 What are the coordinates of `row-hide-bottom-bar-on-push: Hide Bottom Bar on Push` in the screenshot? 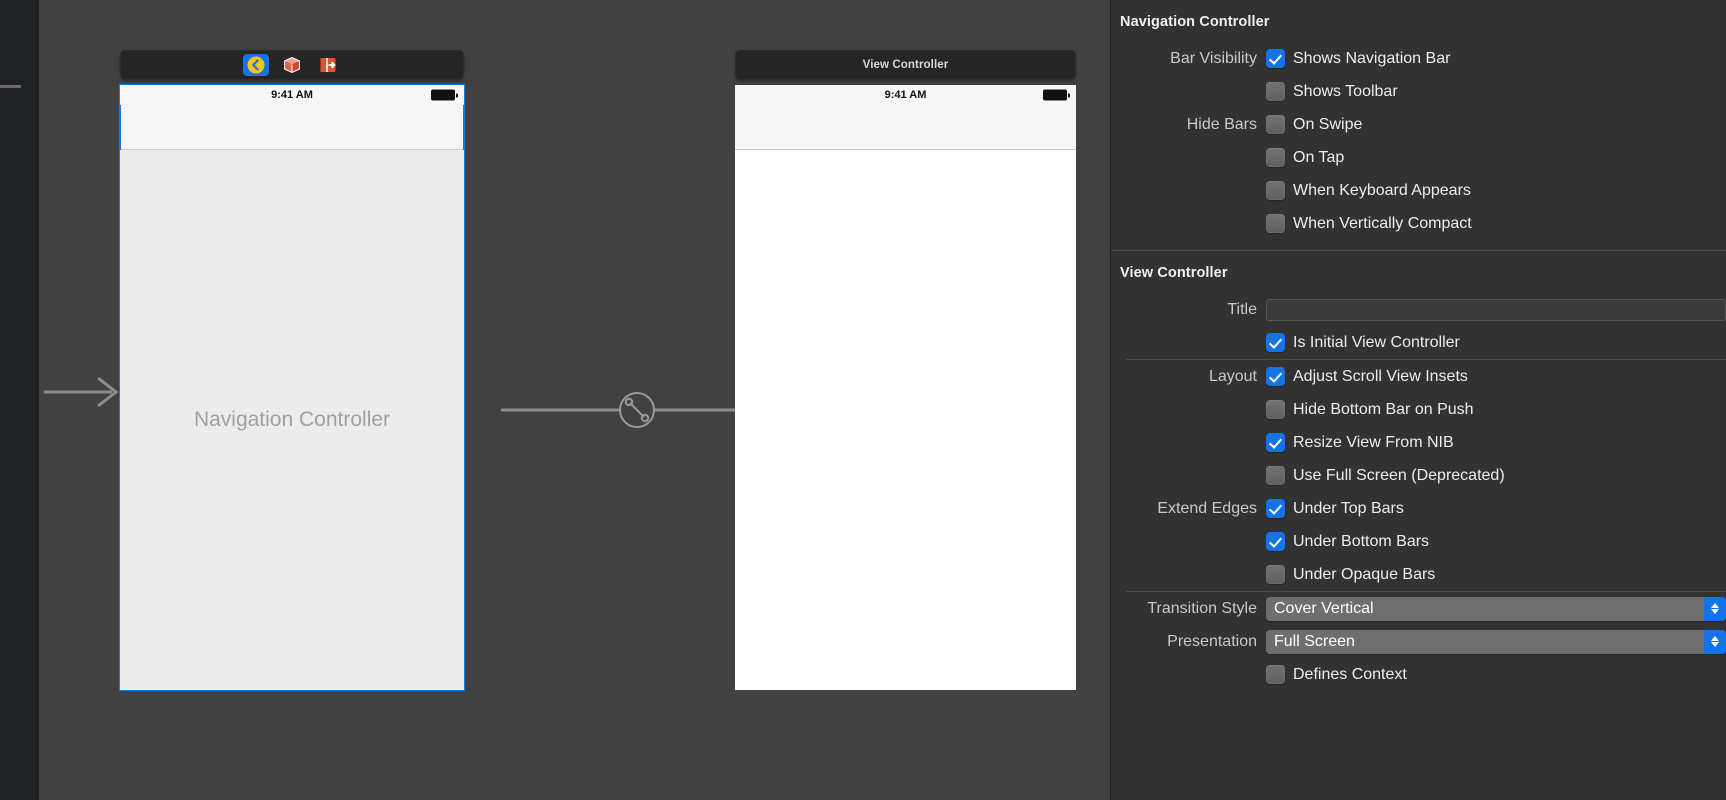 It's located at (1418, 409).